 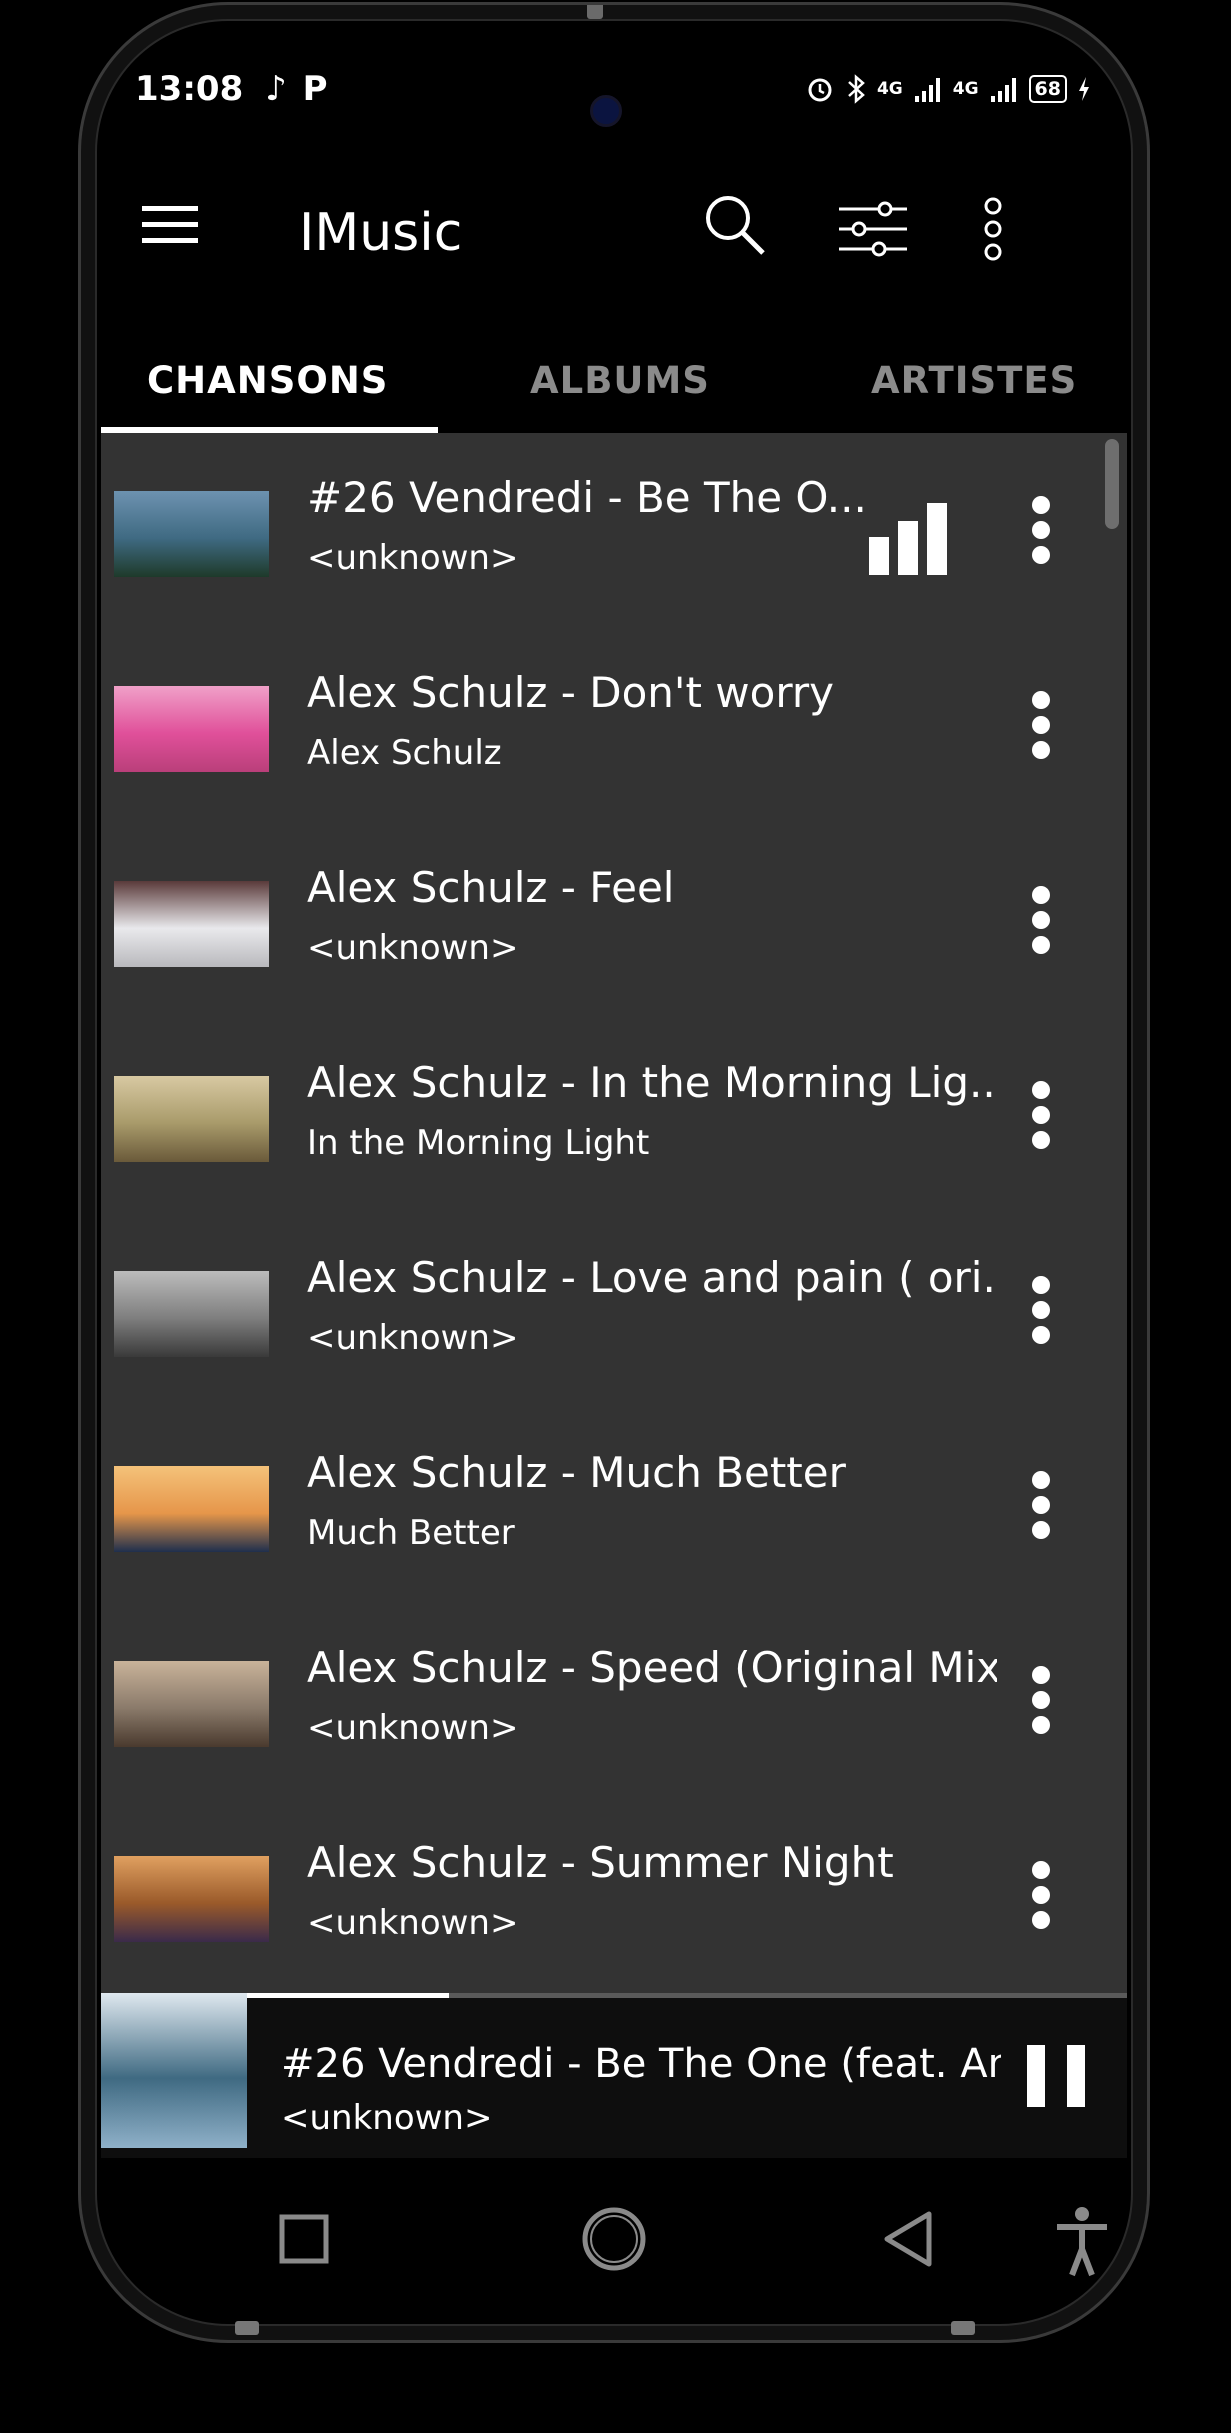 What do you see at coordinates (606, 111) in the screenshot?
I see `front-camera` at bounding box center [606, 111].